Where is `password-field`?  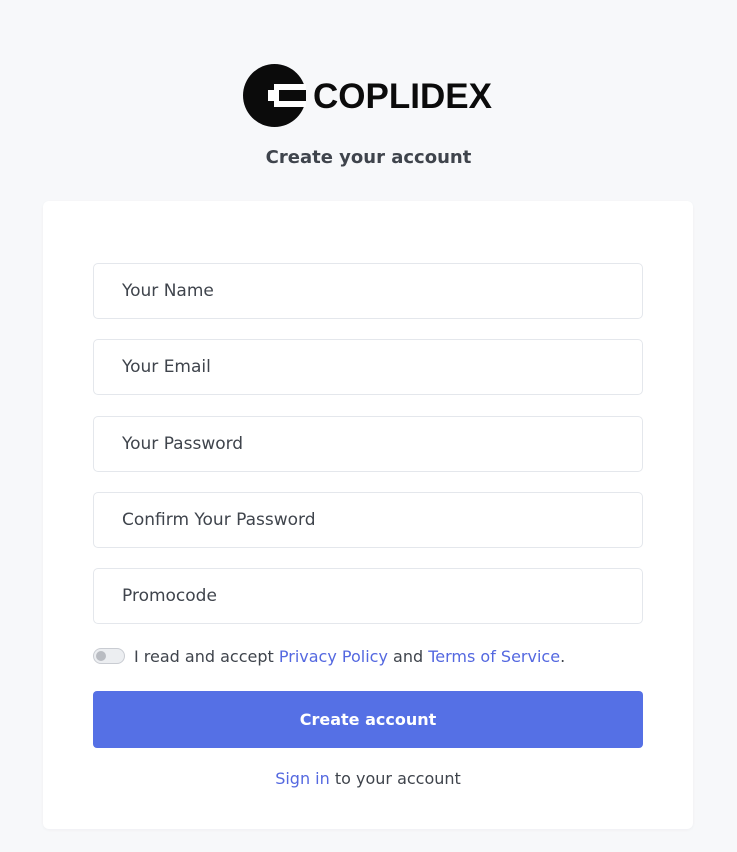
password-field is located at coordinates (368, 444).